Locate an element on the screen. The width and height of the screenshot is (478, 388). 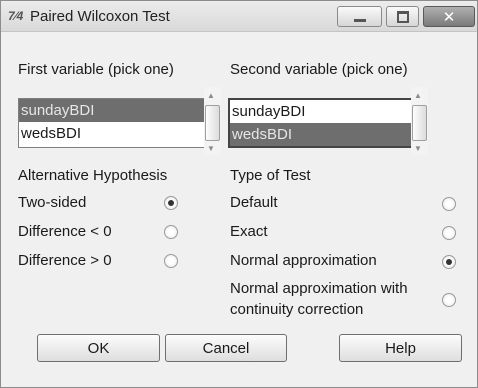
alternative-hypothesis-label: Alternative Hypothesis is located at coordinates (93, 175).